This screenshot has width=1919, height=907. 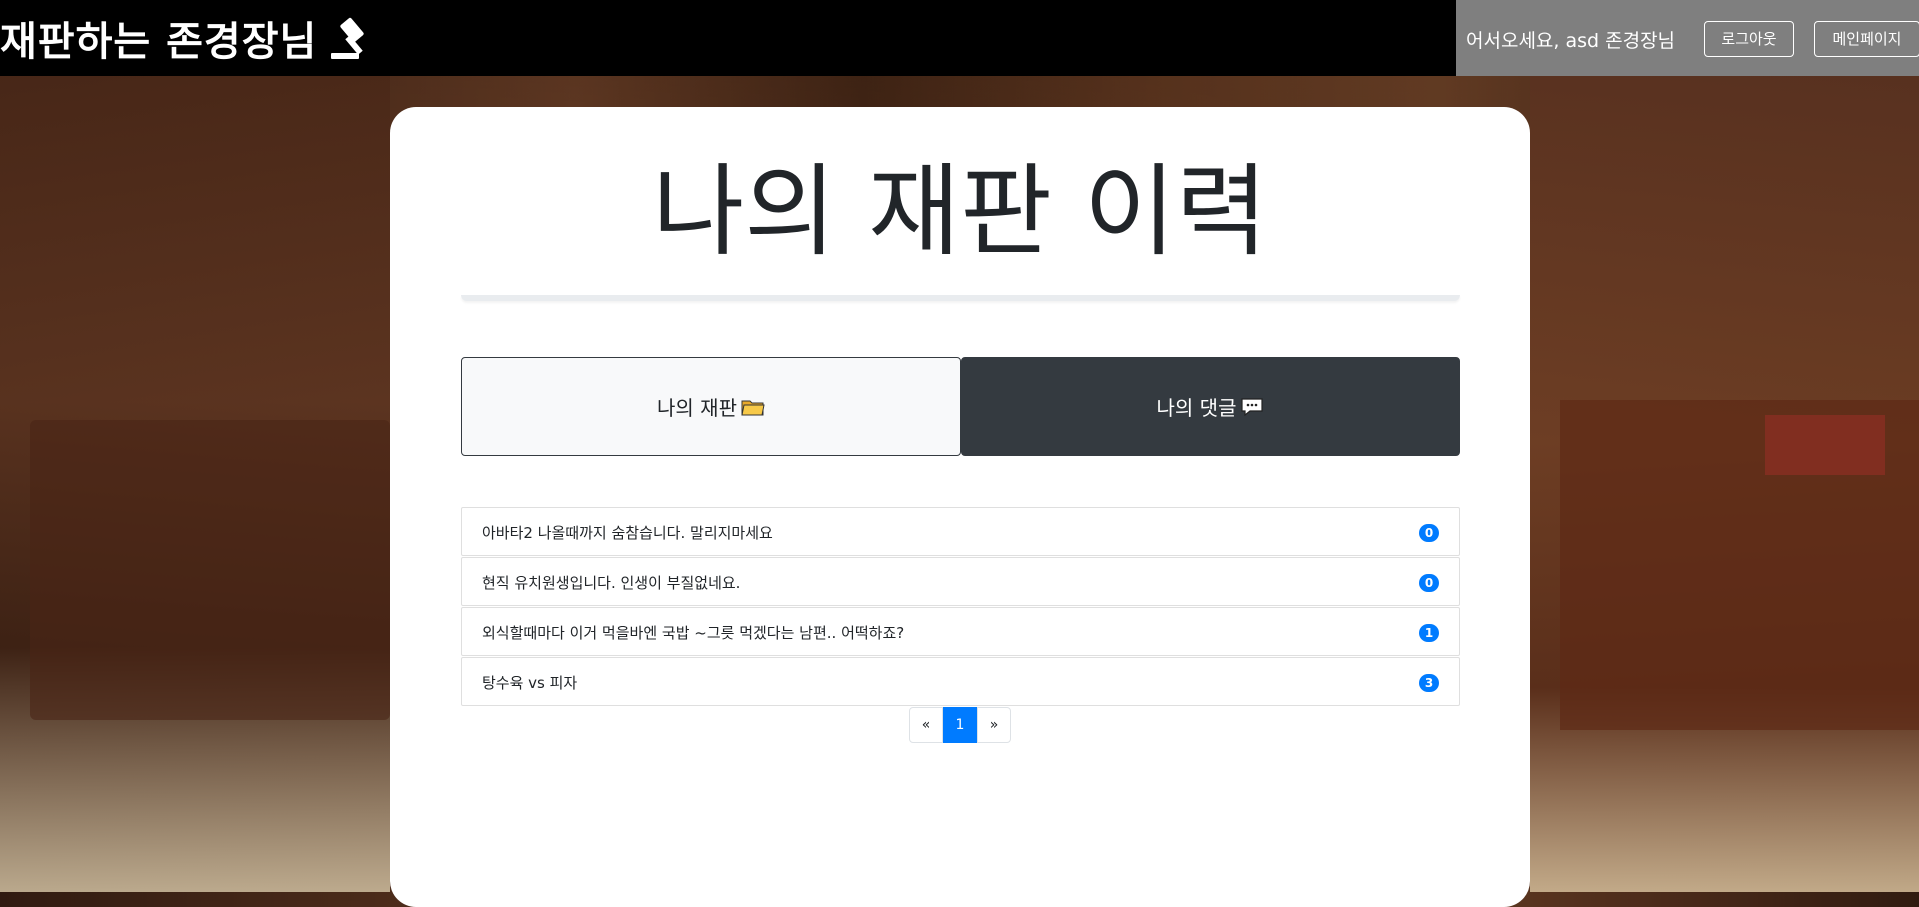 What do you see at coordinates (530, 683) in the screenshot?
I see `comment-post-title: 탕수육 vs 피자` at bounding box center [530, 683].